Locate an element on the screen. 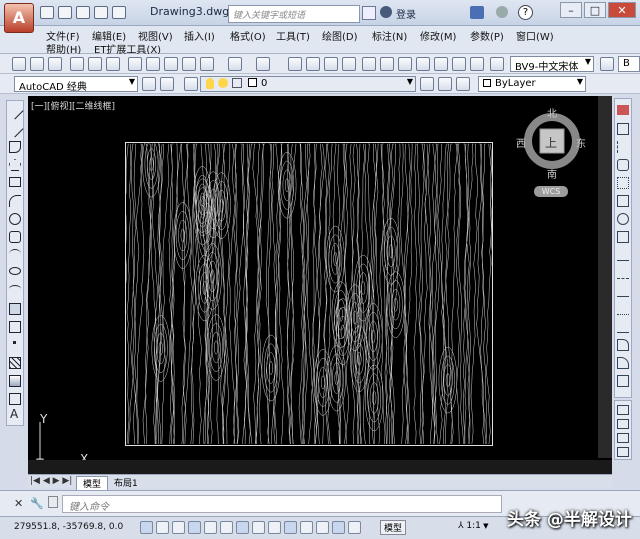 The height and width of the screenshot is (539, 640). transparency-icon is located at coordinates (322, 527).